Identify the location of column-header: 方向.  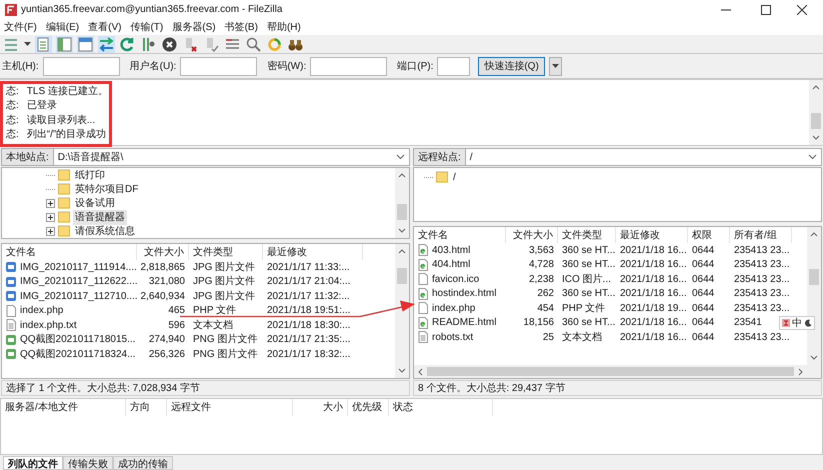
(146, 407).